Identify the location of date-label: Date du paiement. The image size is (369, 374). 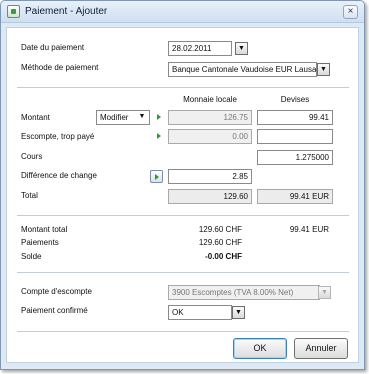
(53, 47).